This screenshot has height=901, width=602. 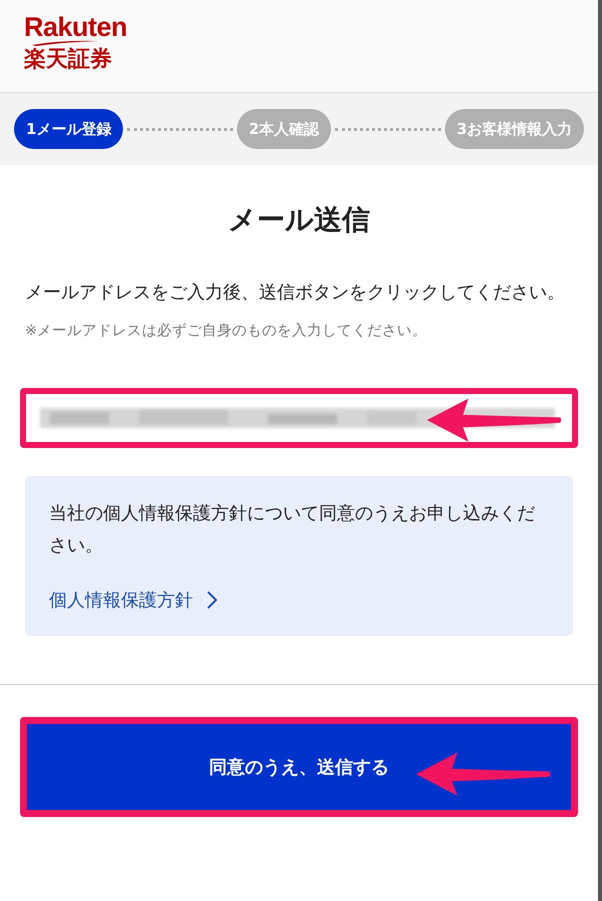 I want to click on step-indicator: 2本人確認, so click(x=284, y=129).